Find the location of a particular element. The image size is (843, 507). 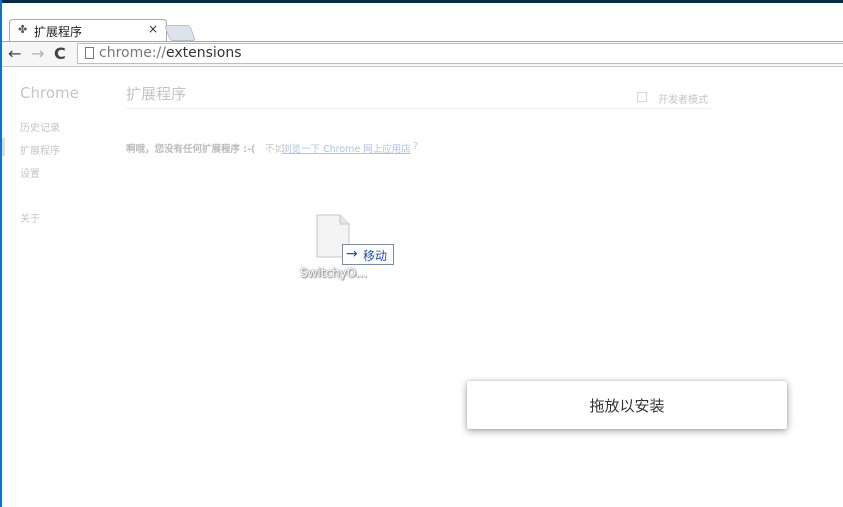

title-divider is located at coordinates (418, 108).